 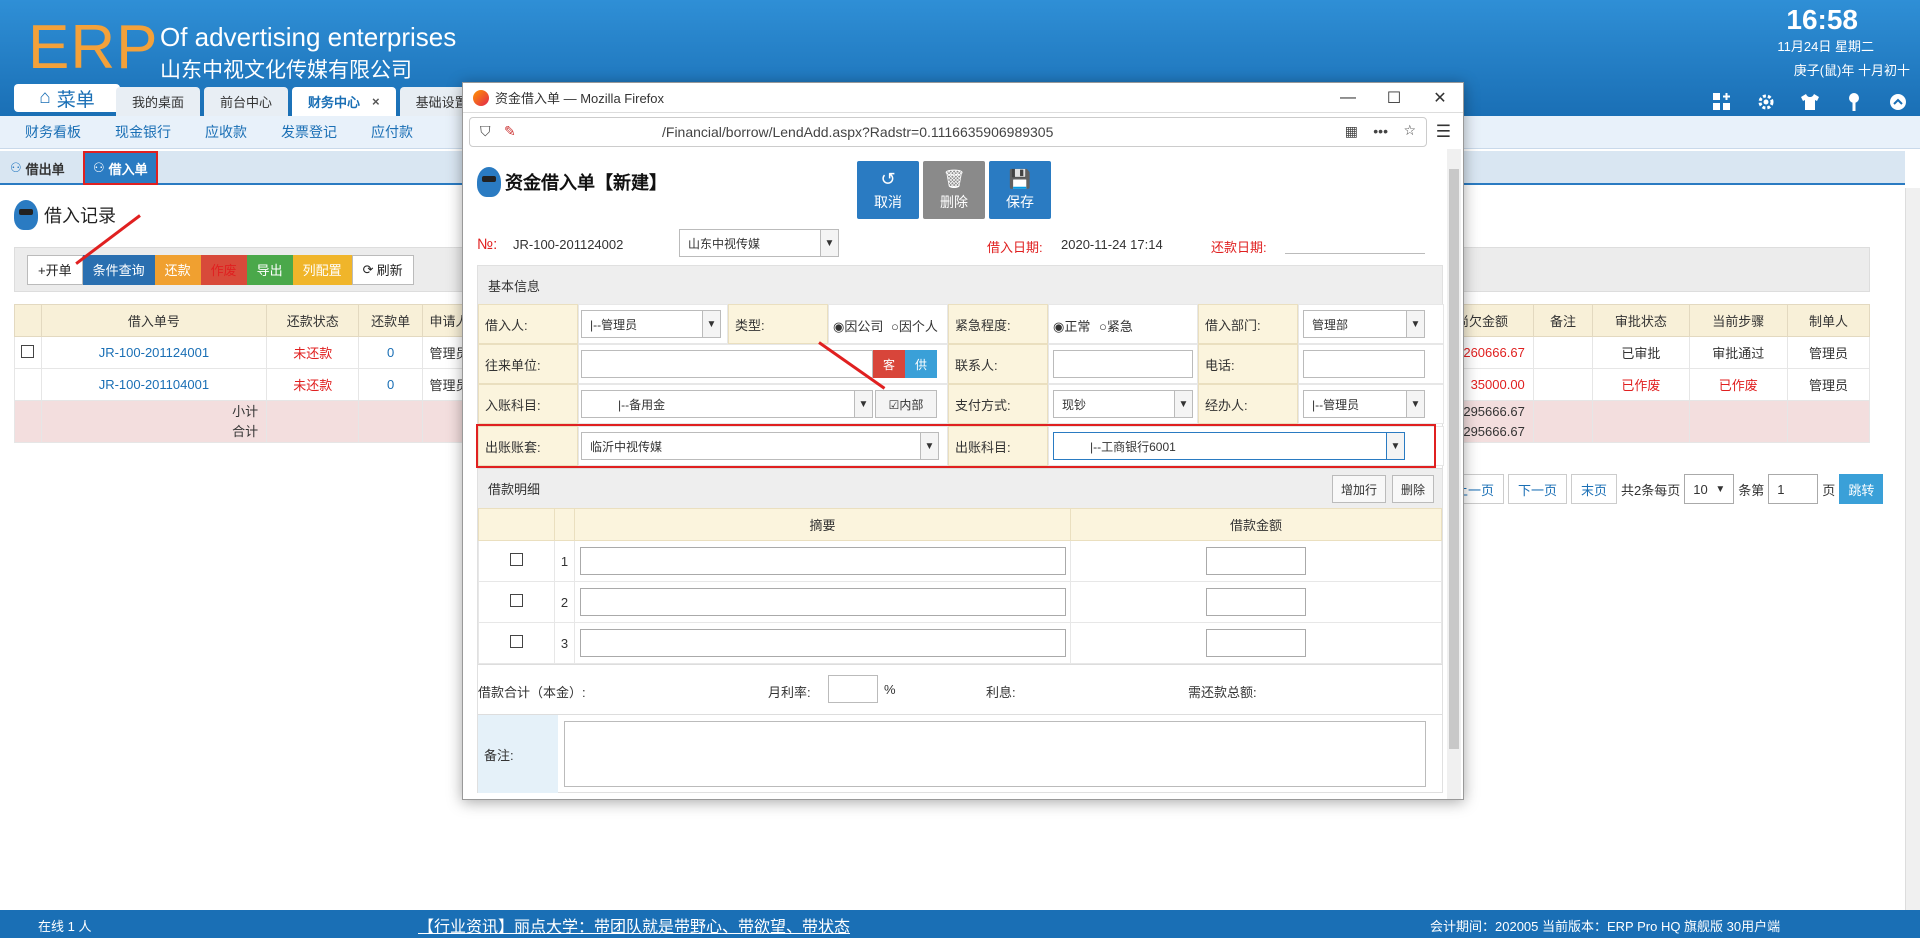 I want to click on close-icon: ✕, so click(x=1440, y=98).